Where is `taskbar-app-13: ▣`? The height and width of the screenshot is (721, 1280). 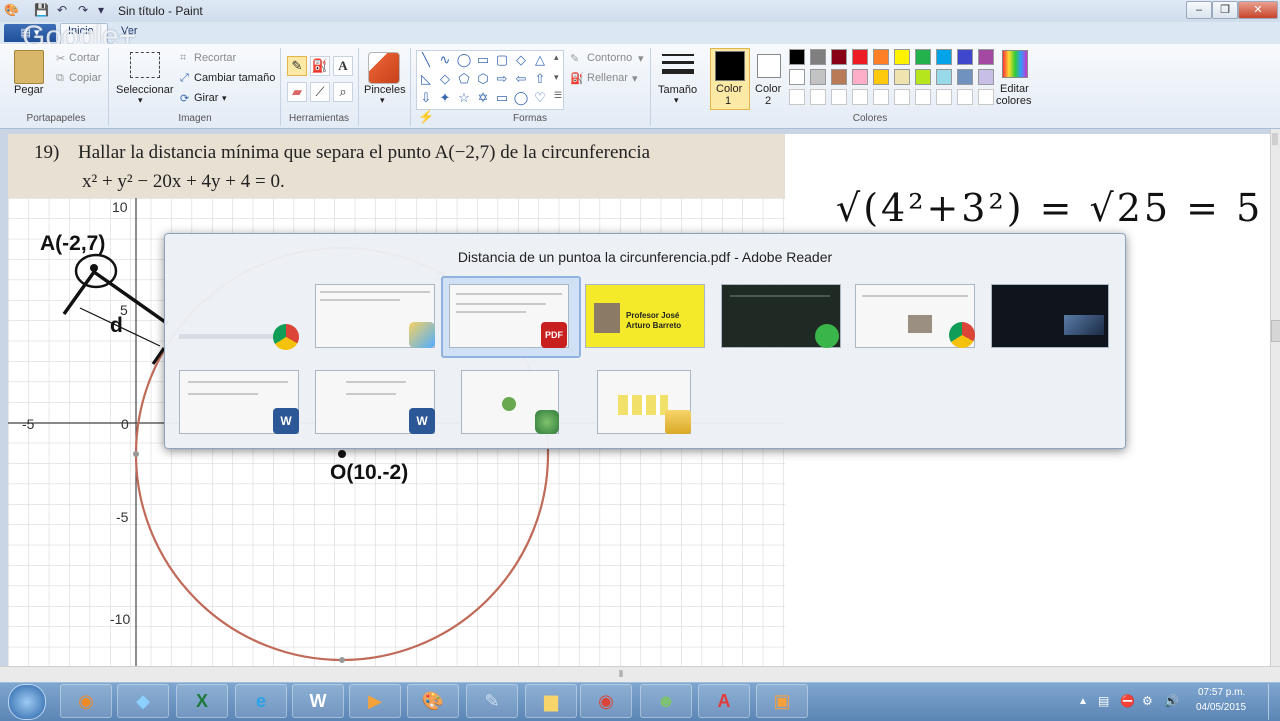 taskbar-app-13: ▣ is located at coordinates (782, 701).